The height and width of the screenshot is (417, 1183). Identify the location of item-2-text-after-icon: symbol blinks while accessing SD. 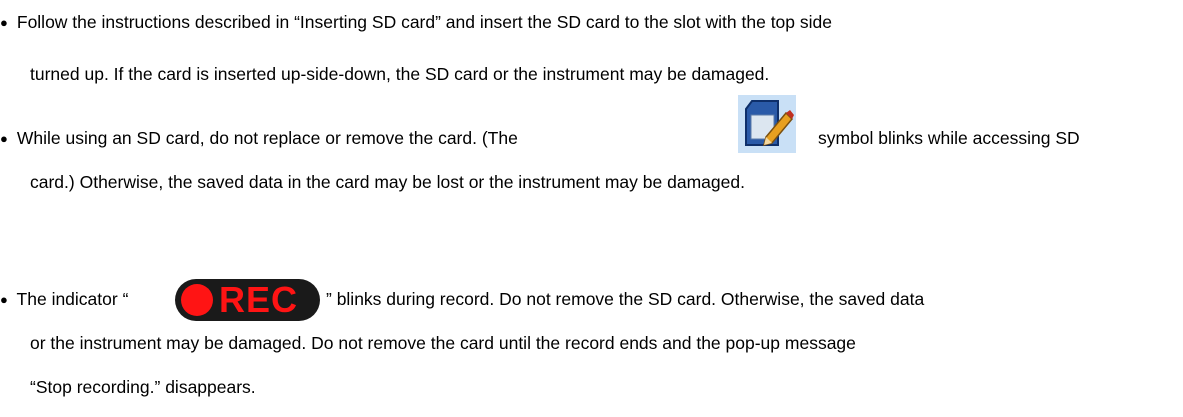
(949, 138).